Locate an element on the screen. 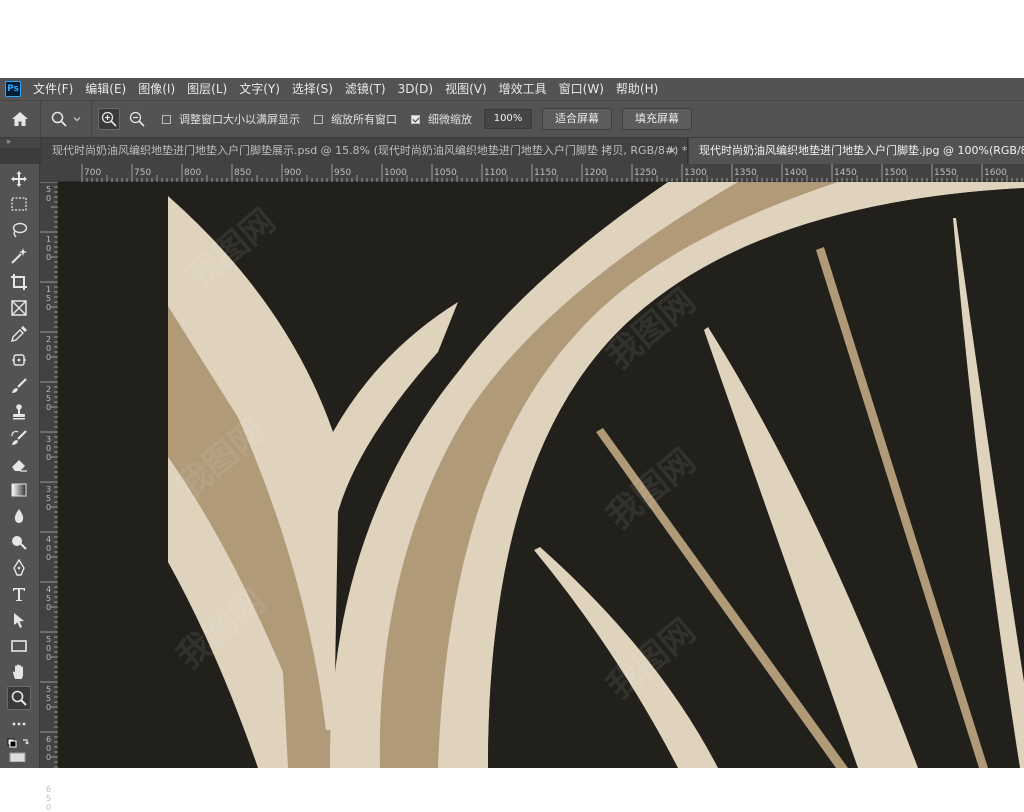 This screenshot has height=812, width=1024. menu-3d: 3D(D) is located at coordinates (415, 89).